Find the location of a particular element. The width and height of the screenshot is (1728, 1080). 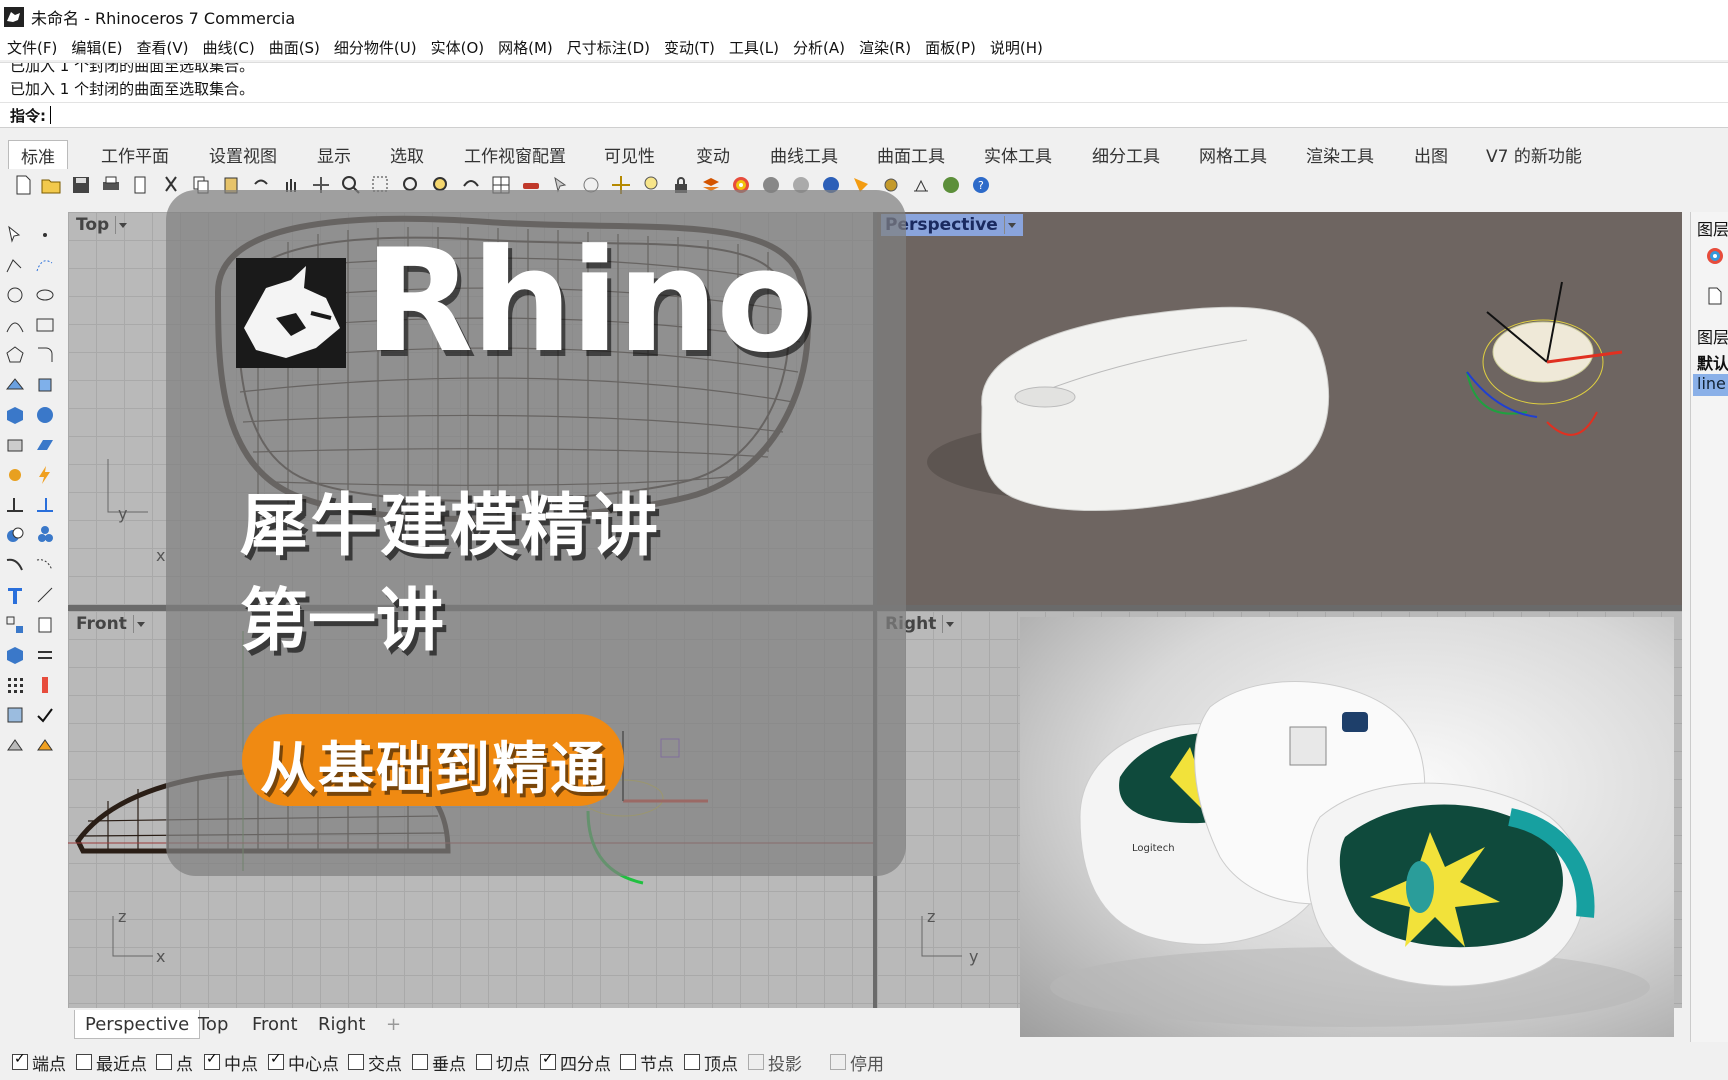

polygon-icon is located at coordinates (15, 355).